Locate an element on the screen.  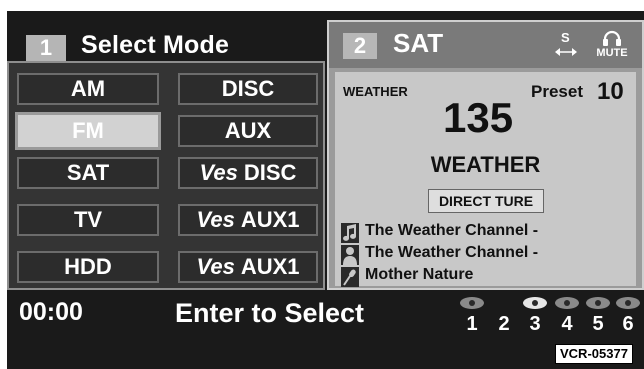
artist-icon is located at coordinates (350, 255).